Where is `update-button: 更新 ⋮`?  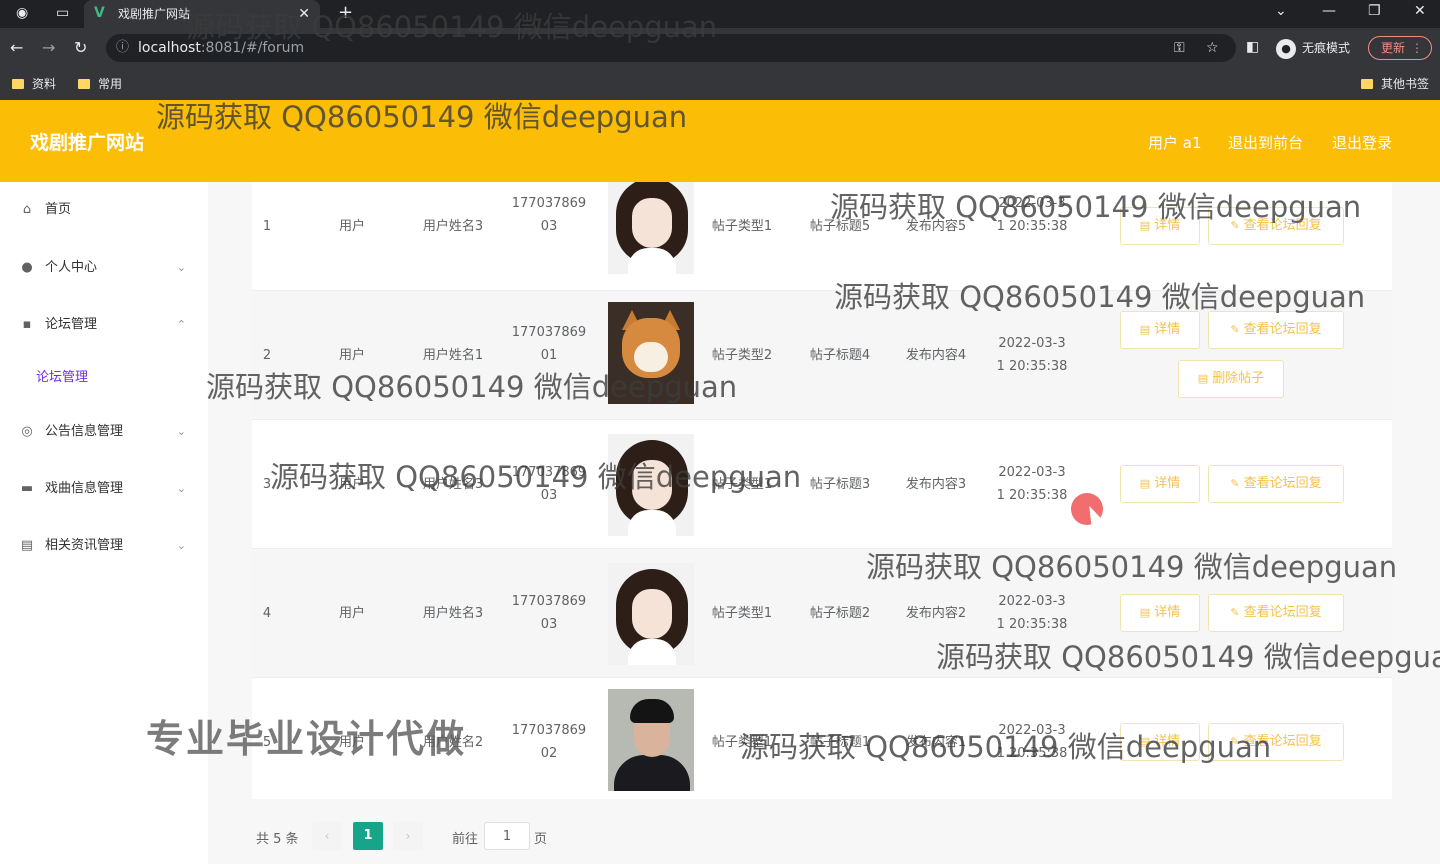 update-button: 更新 ⋮ is located at coordinates (1400, 48).